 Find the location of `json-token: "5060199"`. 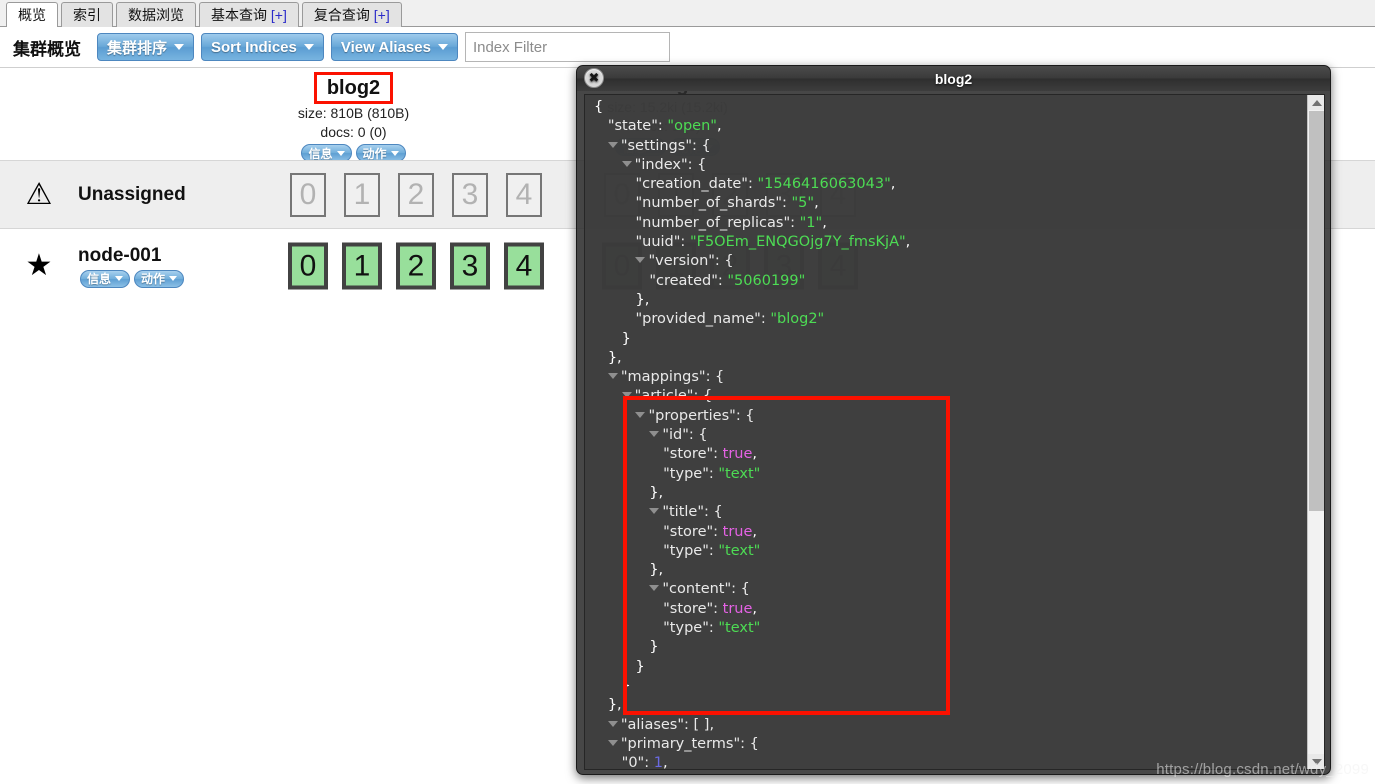

json-token: "5060199" is located at coordinates (766, 280).